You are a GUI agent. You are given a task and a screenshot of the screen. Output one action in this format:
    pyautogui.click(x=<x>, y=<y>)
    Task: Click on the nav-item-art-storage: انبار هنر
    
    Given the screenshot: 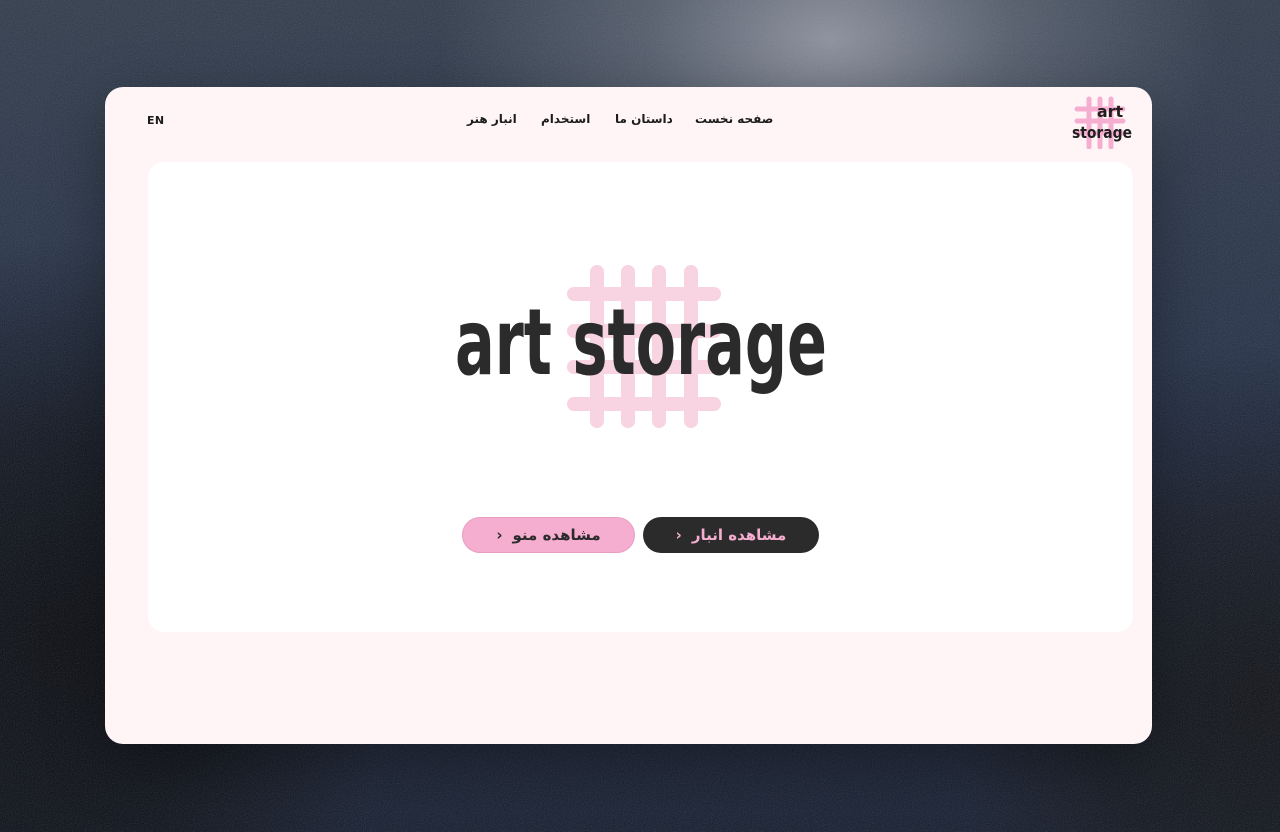 What is the action you would take?
    pyautogui.click(x=492, y=119)
    